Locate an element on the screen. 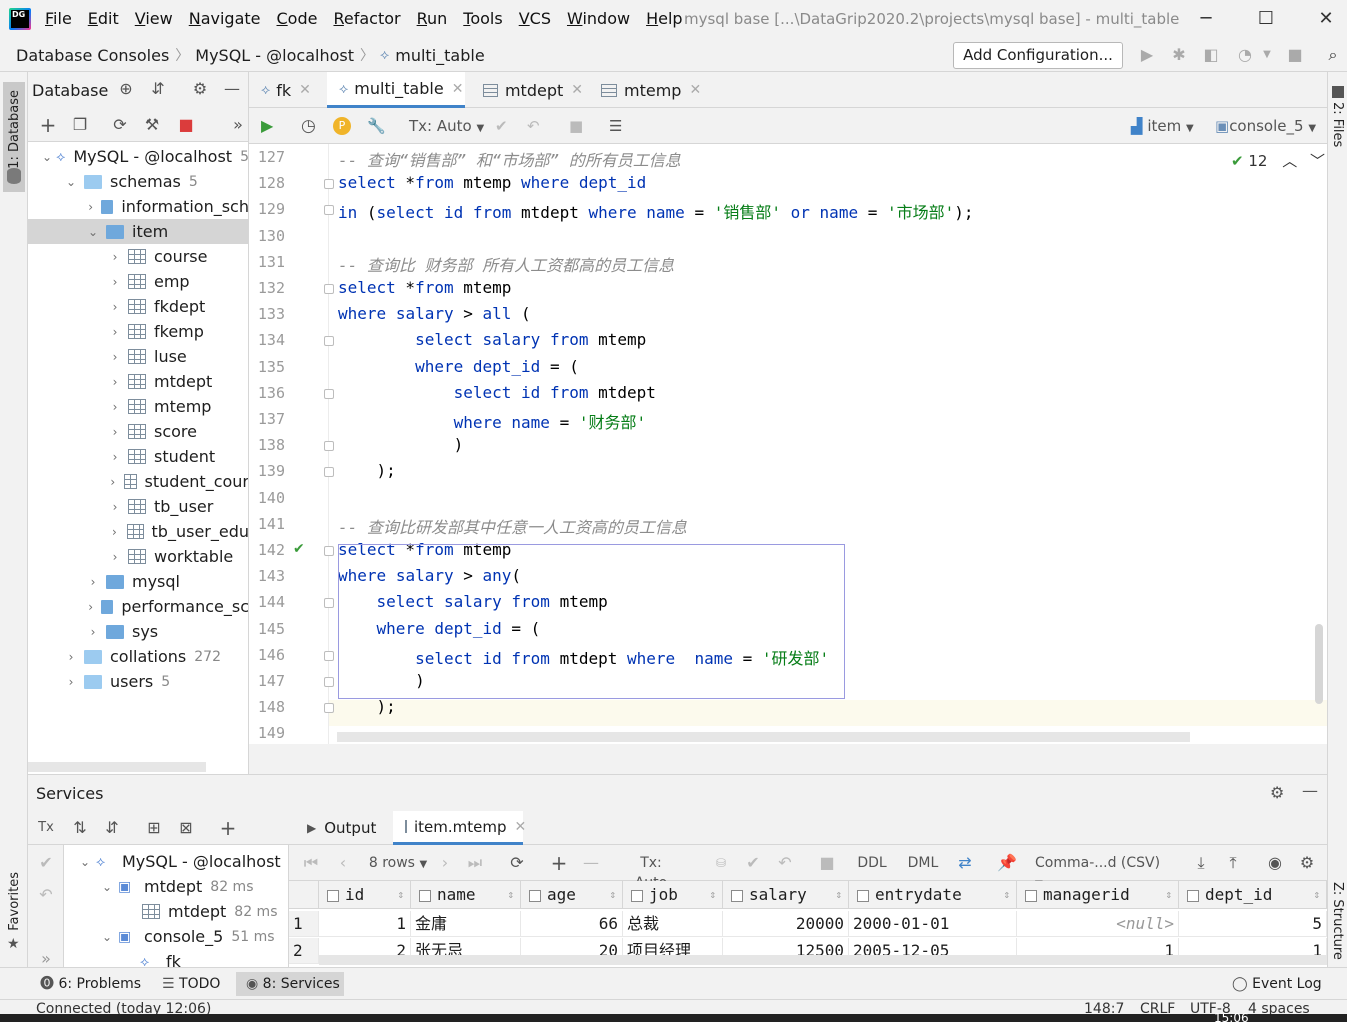 This screenshot has height=1022, width=1347. breadcrumb-item: MySQL - @localhost is located at coordinates (274, 55).